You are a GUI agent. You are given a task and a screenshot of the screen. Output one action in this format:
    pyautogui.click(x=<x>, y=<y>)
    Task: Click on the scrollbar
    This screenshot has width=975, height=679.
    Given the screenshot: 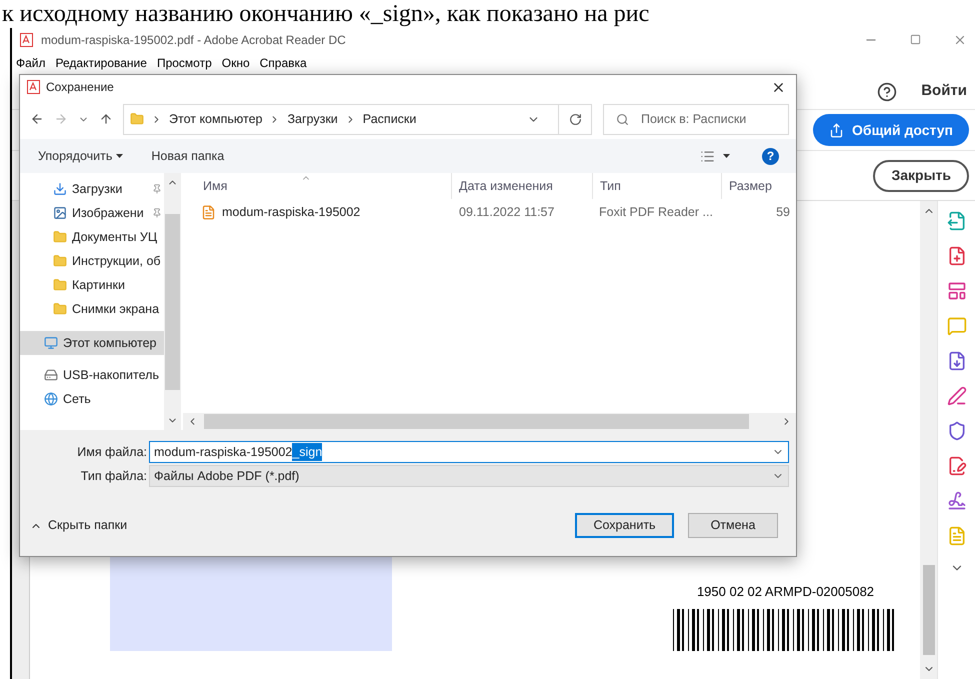 What is the action you would take?
    pyautogui.click(x=928, y=440)
    